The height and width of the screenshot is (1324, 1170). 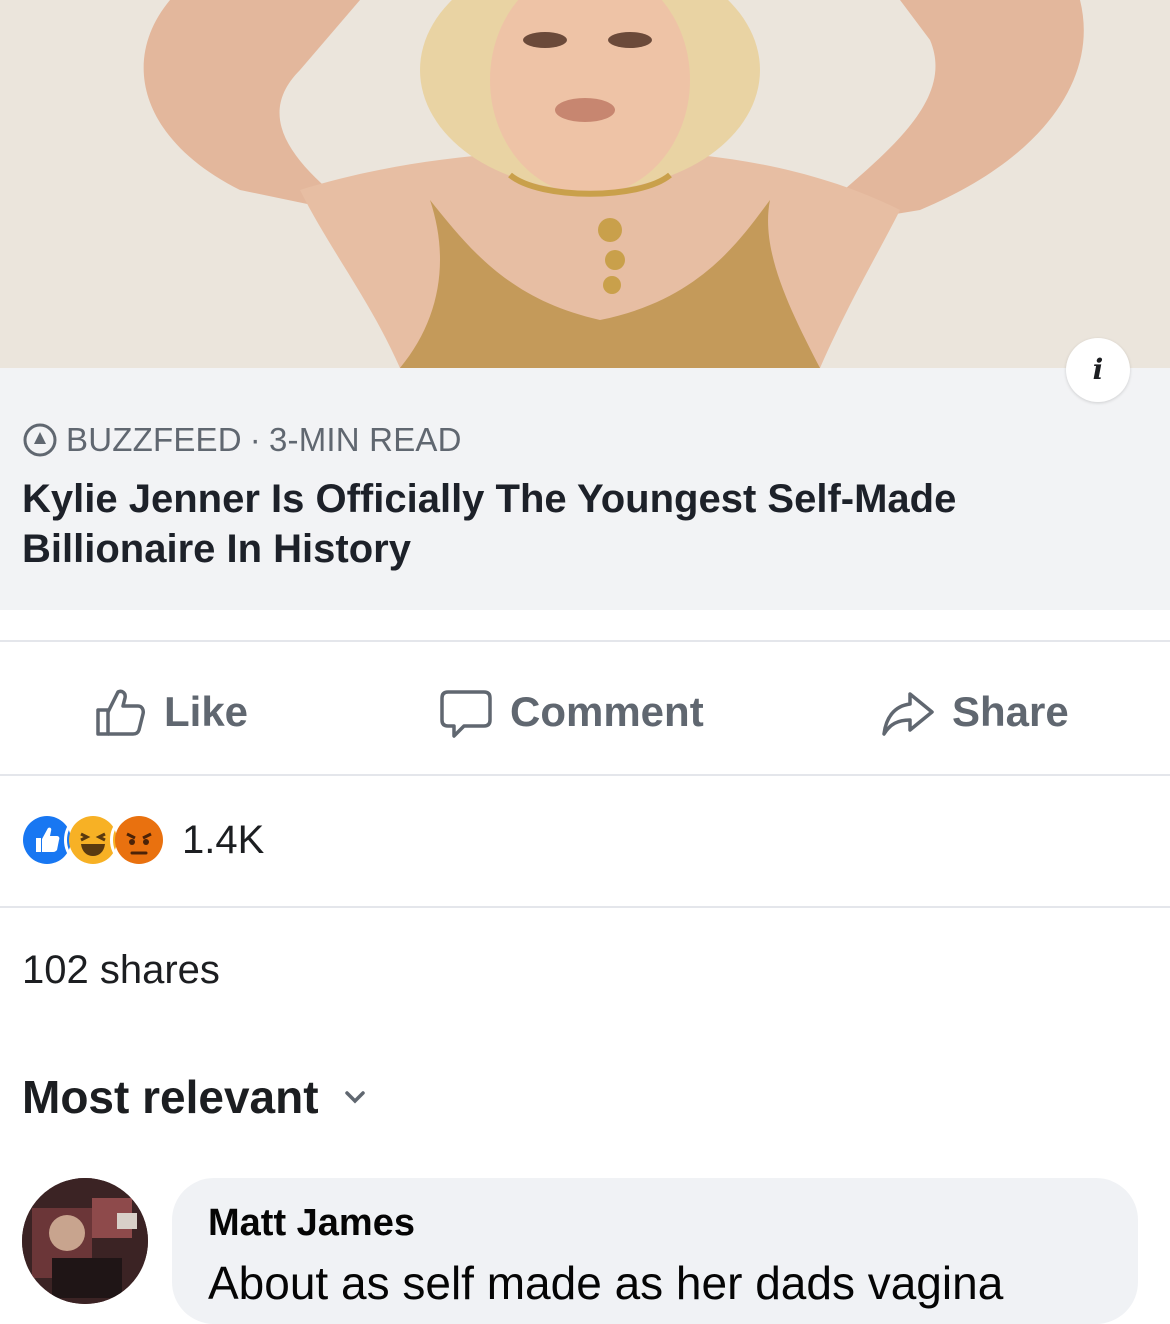 I want to click on share-label: Share, so click(x=1010, y=711).